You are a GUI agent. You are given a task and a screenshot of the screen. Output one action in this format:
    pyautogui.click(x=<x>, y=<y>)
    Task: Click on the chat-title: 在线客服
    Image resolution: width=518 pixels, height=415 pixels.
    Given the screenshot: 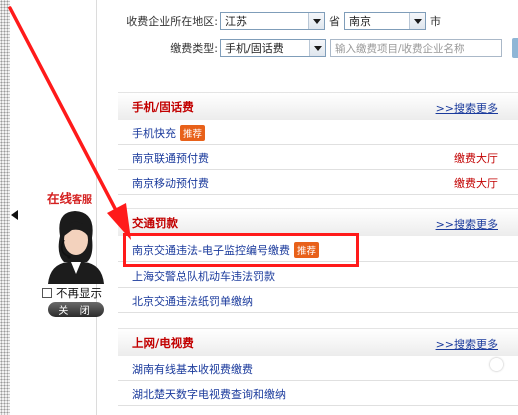 What is the action you would take?
    pyautogui.click(x=69, y=197)
    